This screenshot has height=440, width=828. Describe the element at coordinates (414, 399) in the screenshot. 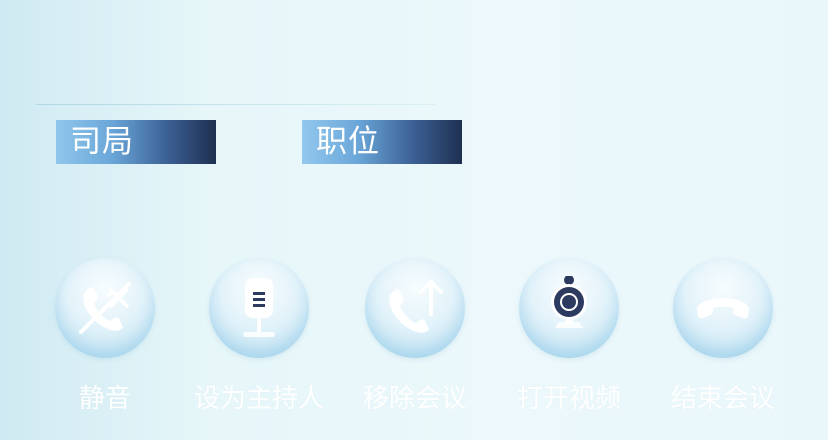

I see `remove-meeting-label: 移除会议` at that location.